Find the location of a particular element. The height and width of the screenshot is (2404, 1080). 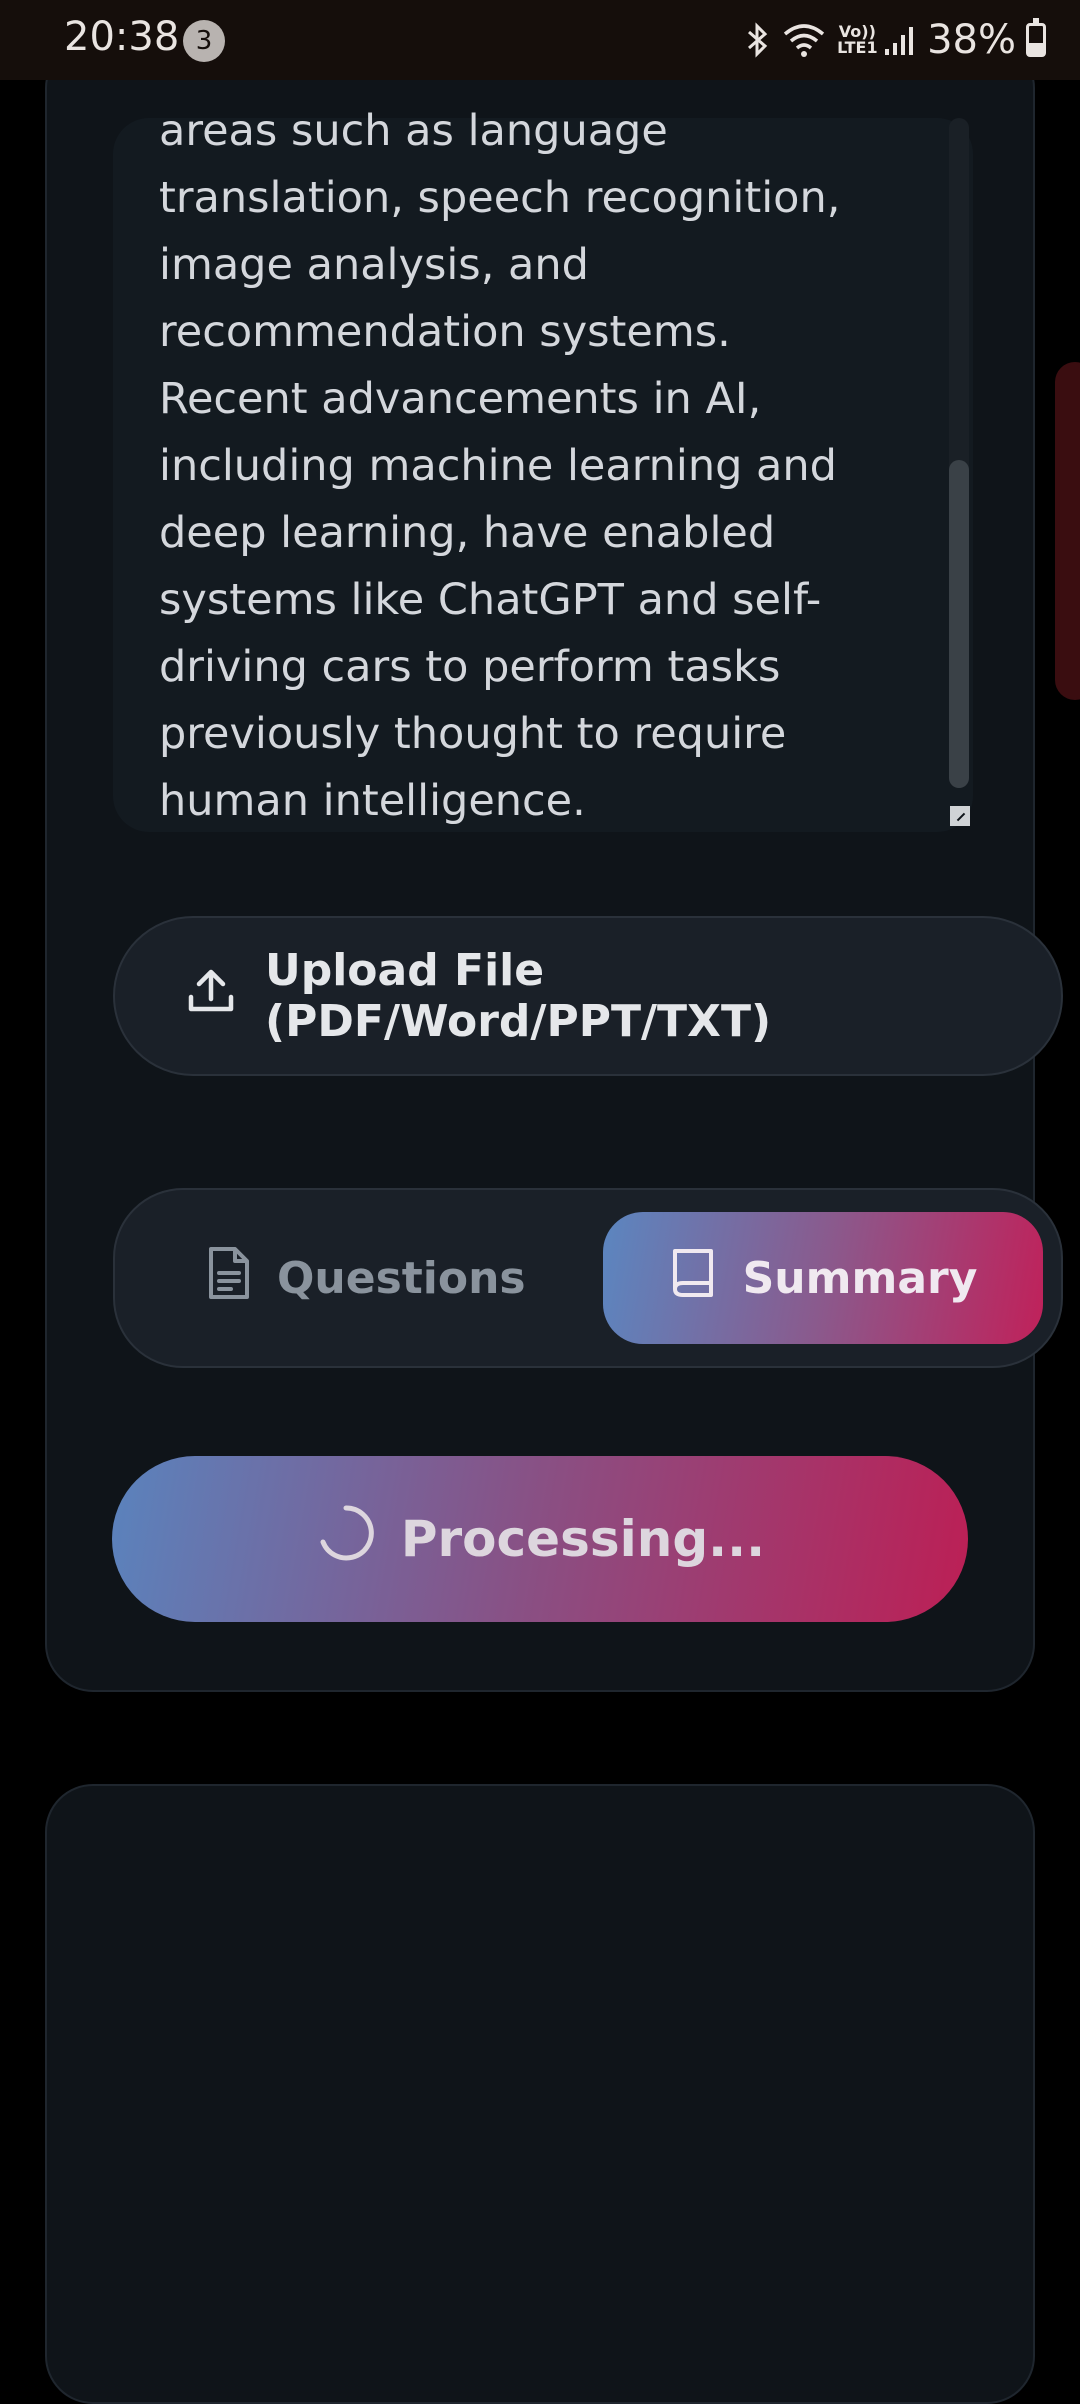

tab-questions-label: Questions is located at coordinates (401, 1278).